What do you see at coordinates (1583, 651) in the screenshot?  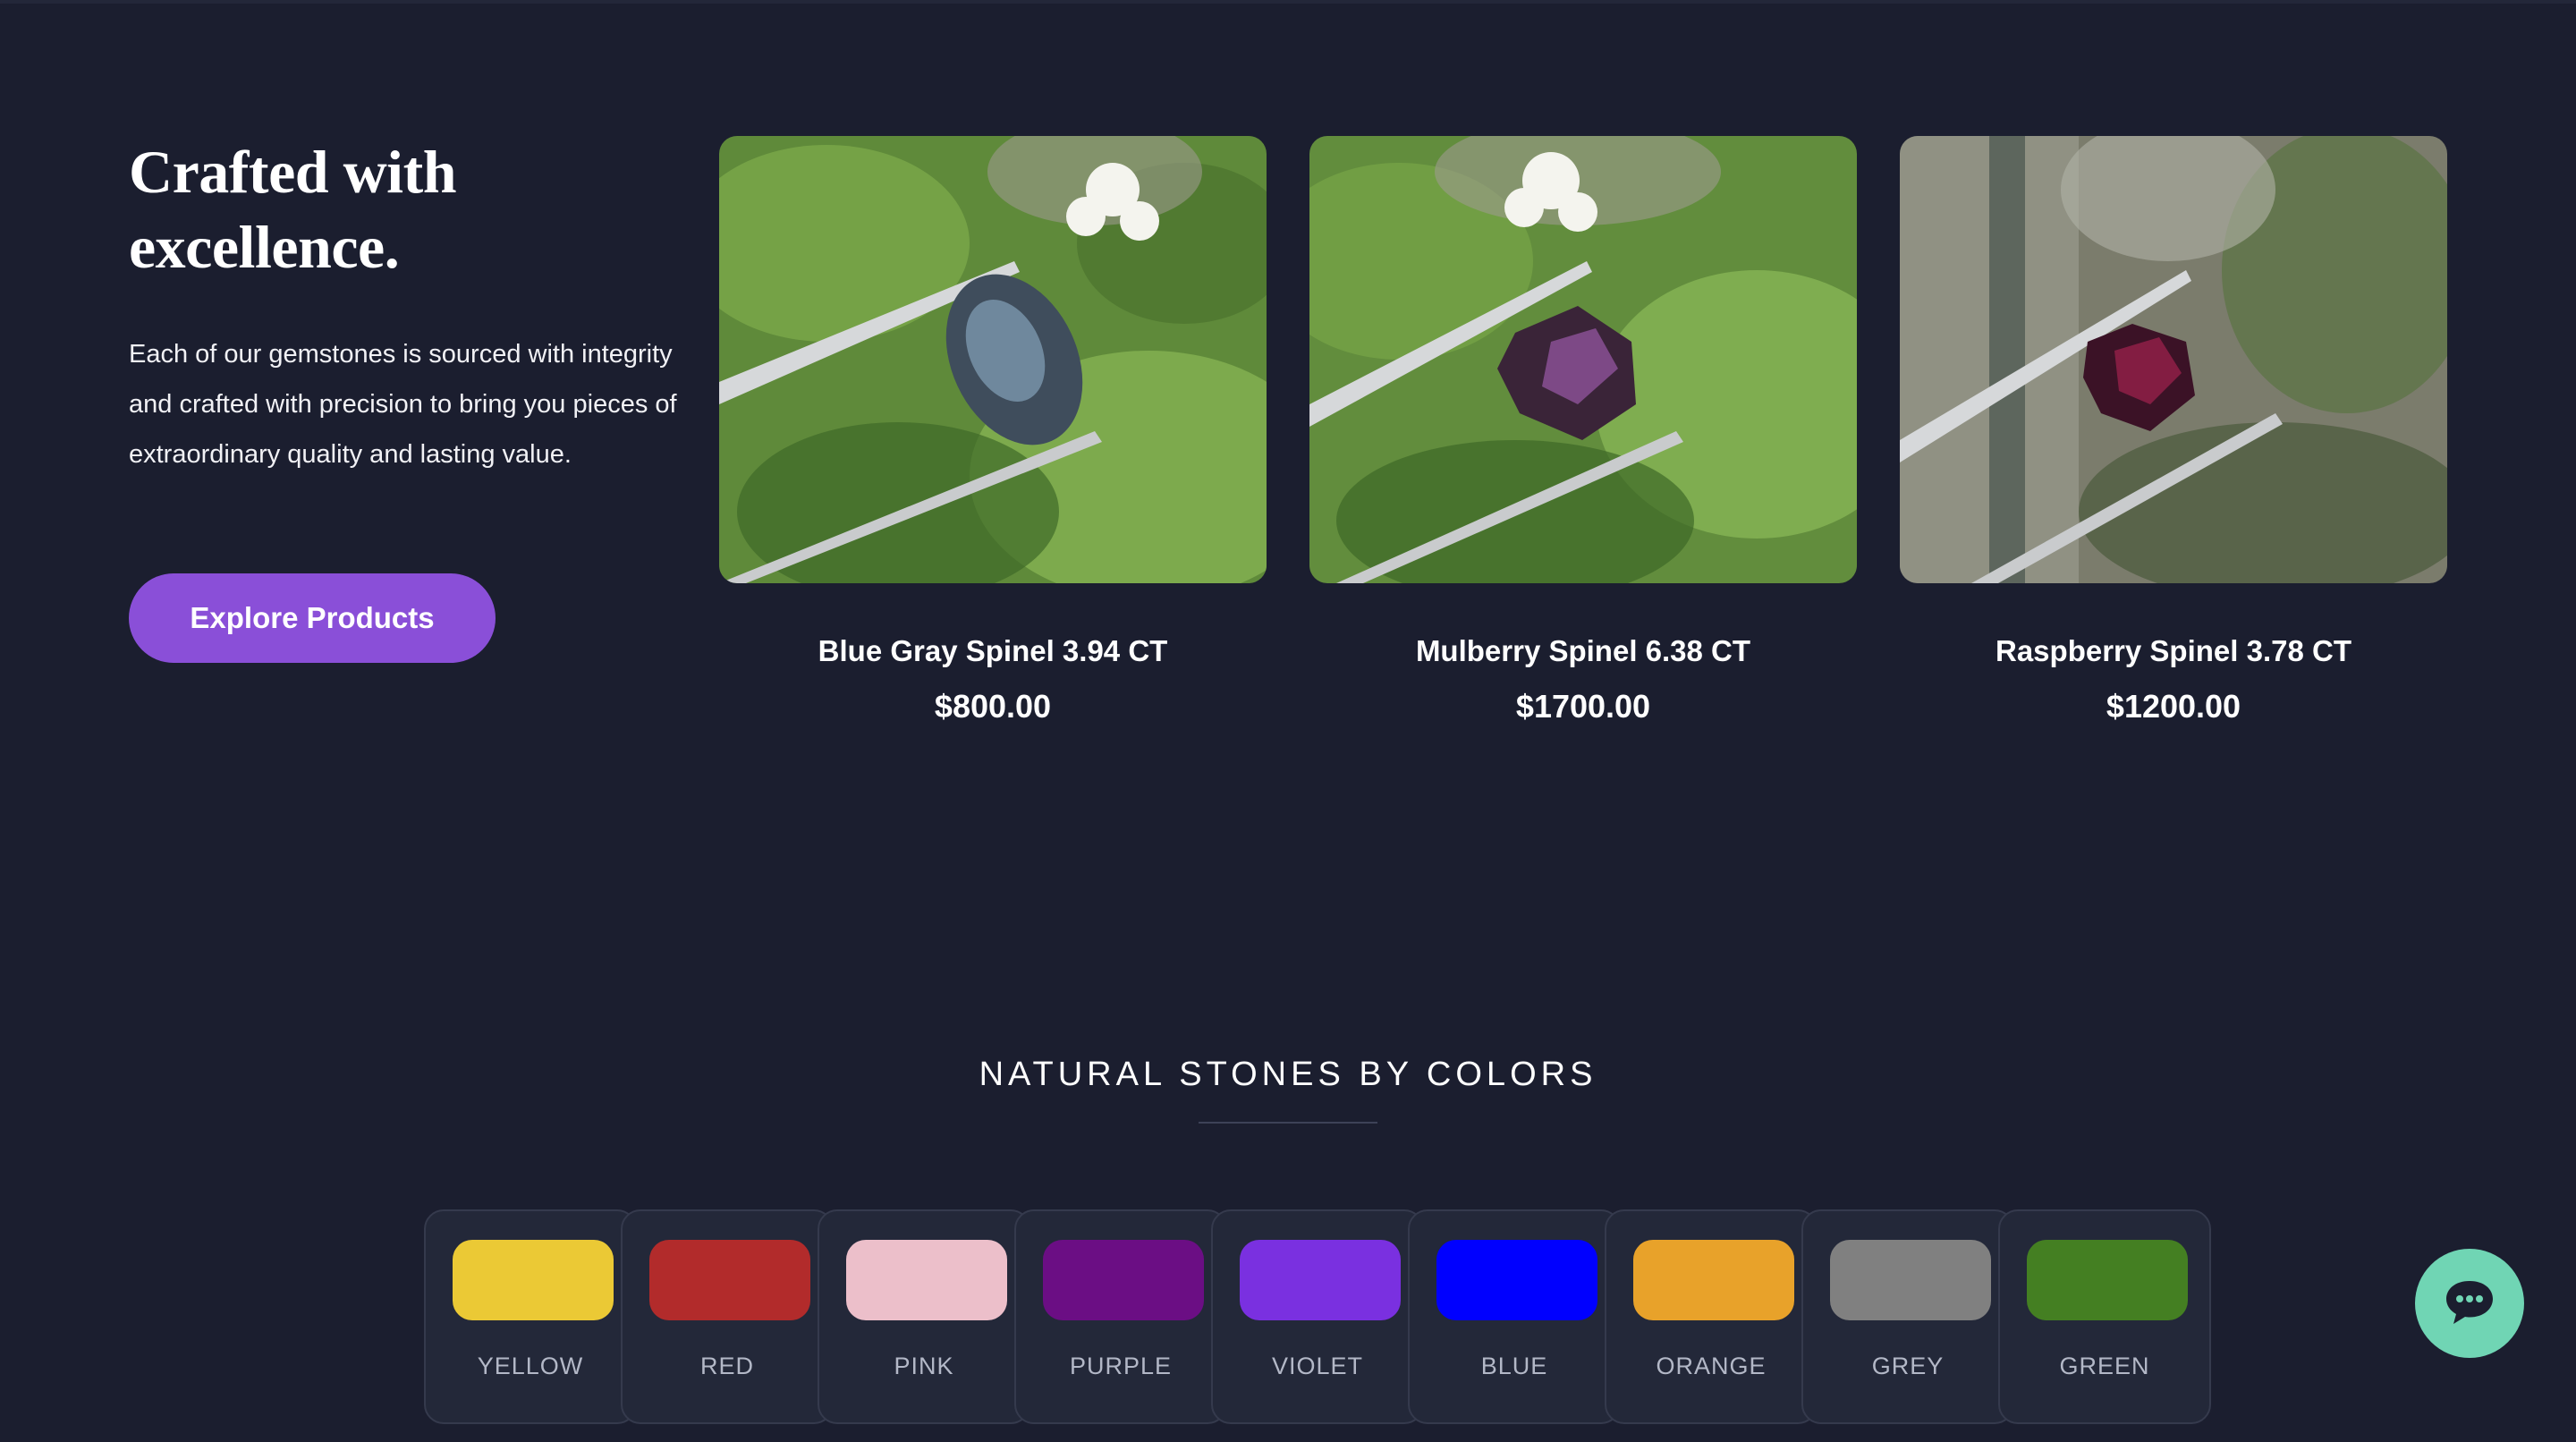 I see `product-name: Mulberry Spinel 6.38 CT` at bounding box center [1583, 651].